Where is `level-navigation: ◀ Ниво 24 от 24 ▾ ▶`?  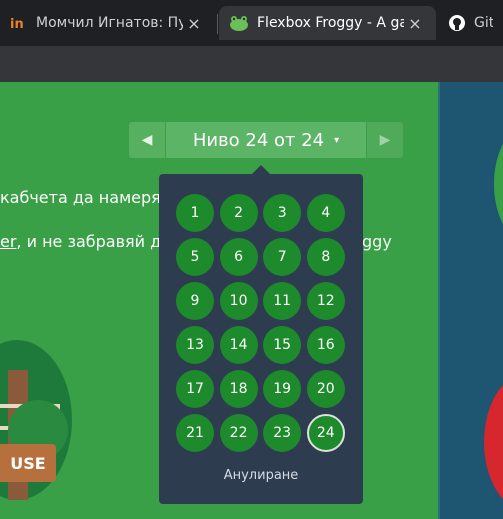
level-navigation: ◀ Ниво 24 от 24 ▾ ▶ is located at coordinates (266, 140).